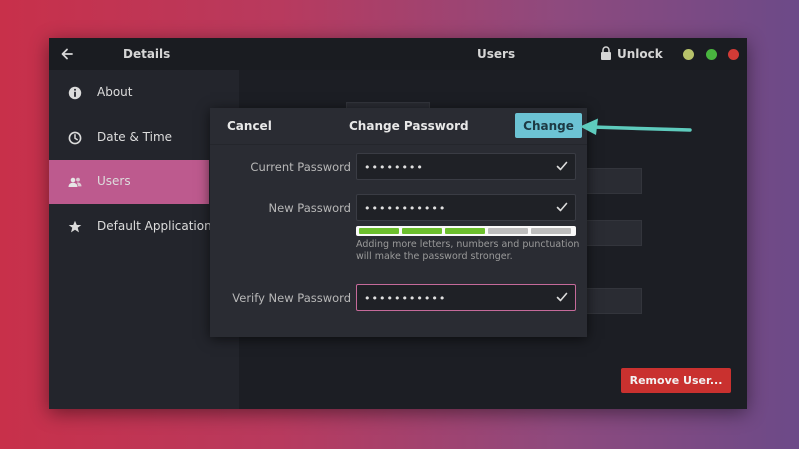  I want to click on verify-password-field: •••••••••••, so click(466, 297).